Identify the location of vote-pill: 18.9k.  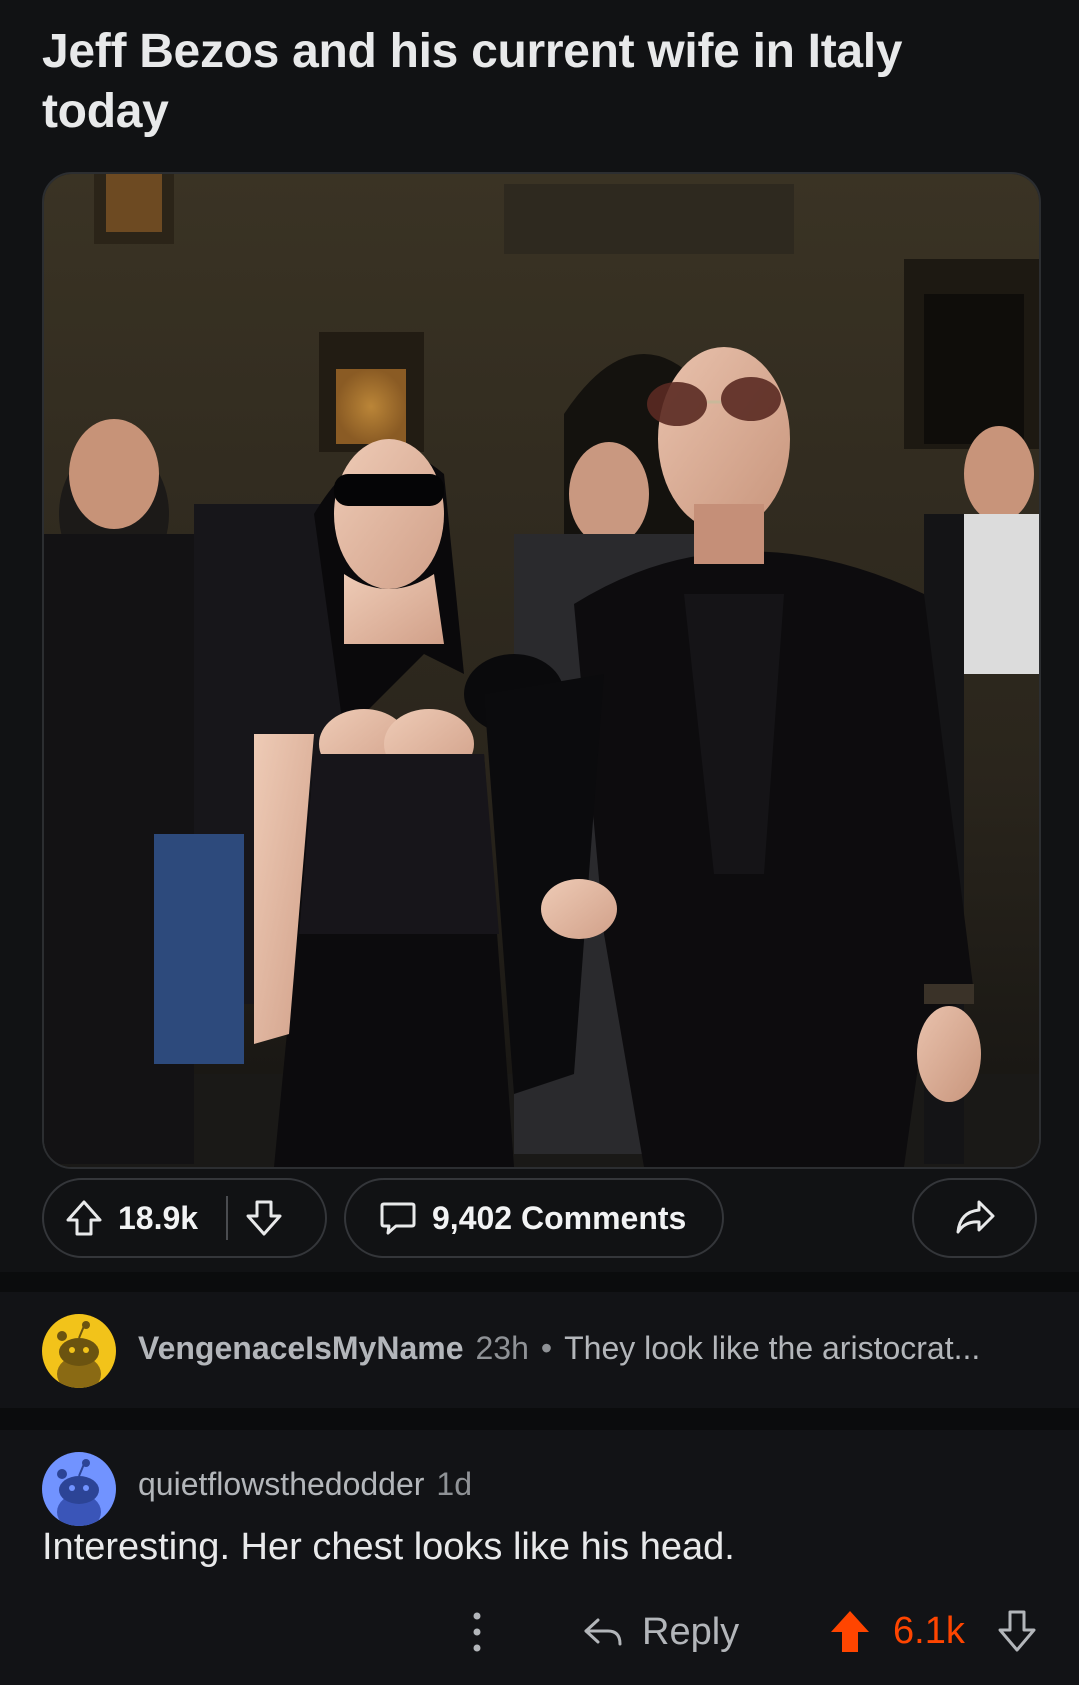
(184, 1218).